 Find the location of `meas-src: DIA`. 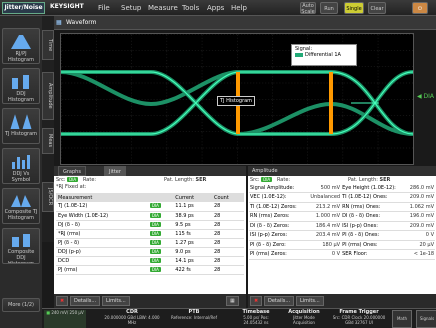

meas-src: DIA is located at coordinates (155, 269).